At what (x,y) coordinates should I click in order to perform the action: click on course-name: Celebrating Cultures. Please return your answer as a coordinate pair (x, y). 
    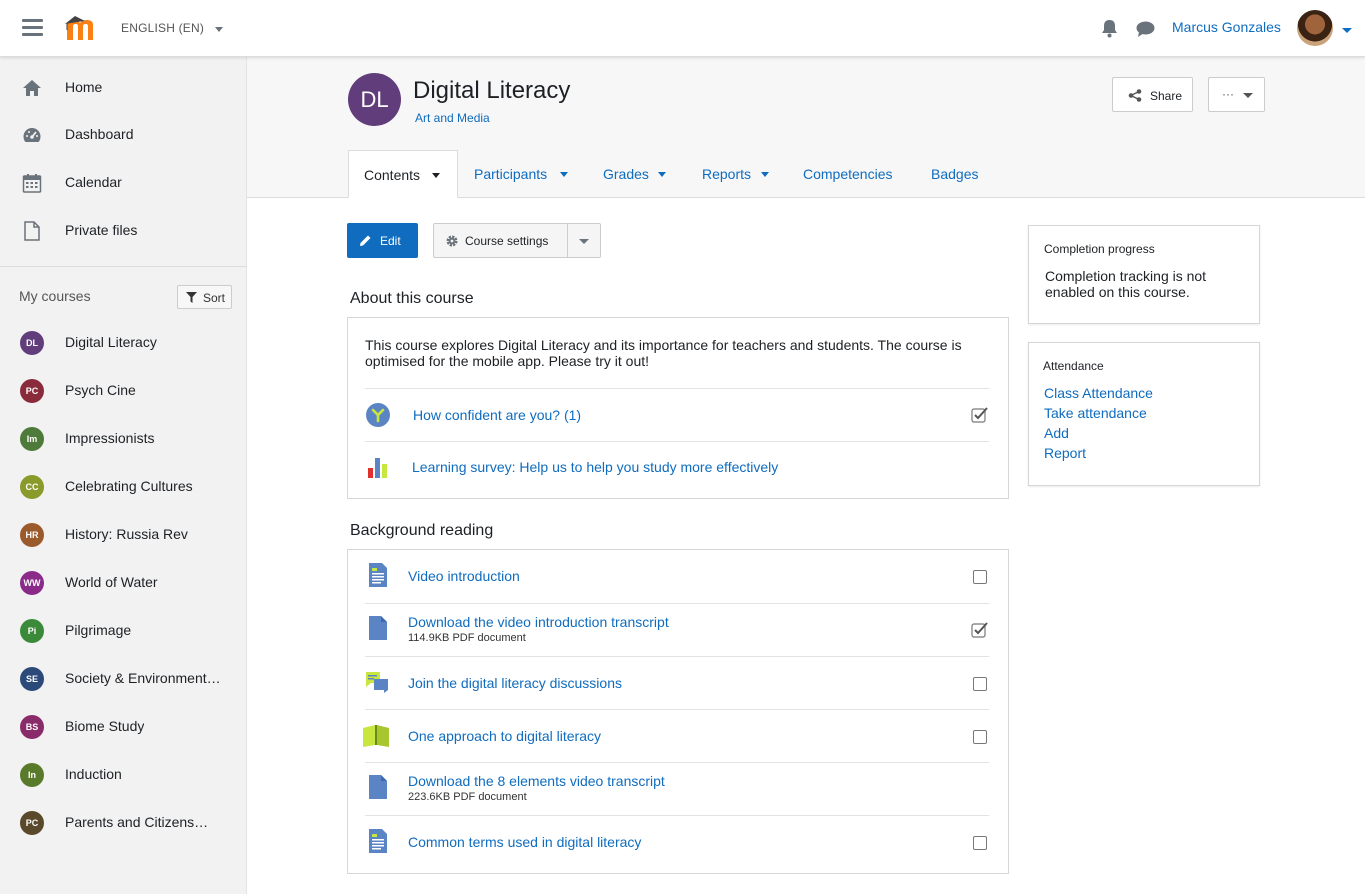
    Looking at the image, I should click on (129, 486).